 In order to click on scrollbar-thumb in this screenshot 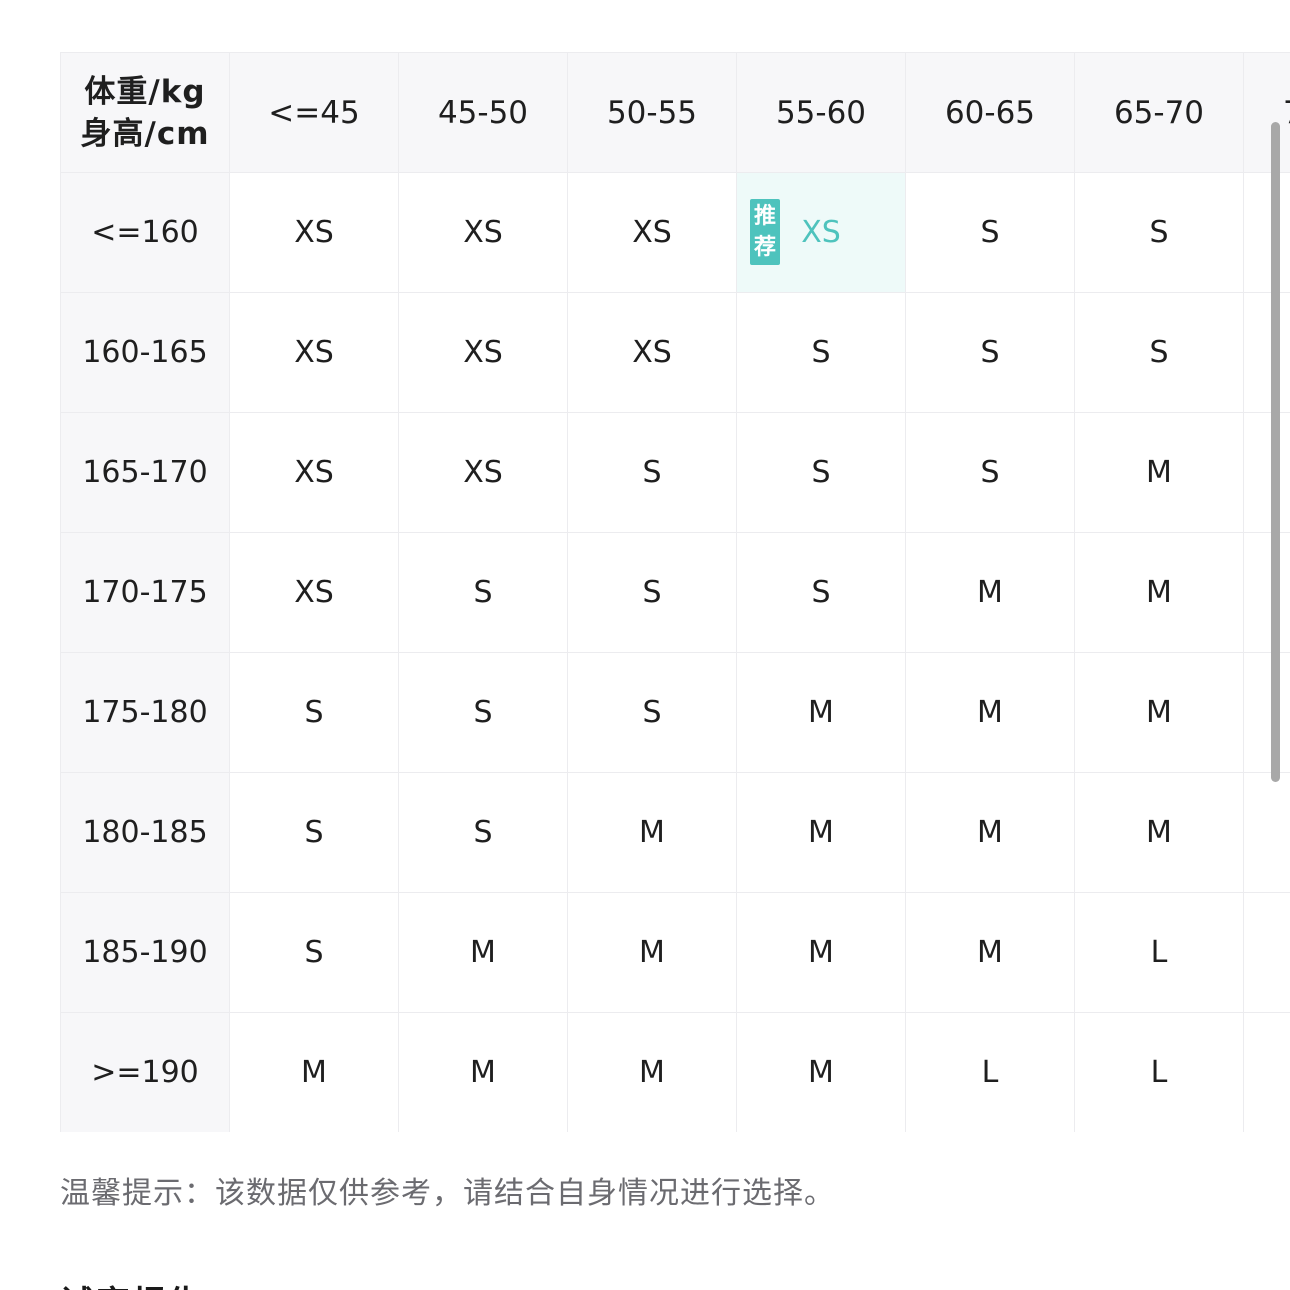, I will do `click(1275, 452)`.